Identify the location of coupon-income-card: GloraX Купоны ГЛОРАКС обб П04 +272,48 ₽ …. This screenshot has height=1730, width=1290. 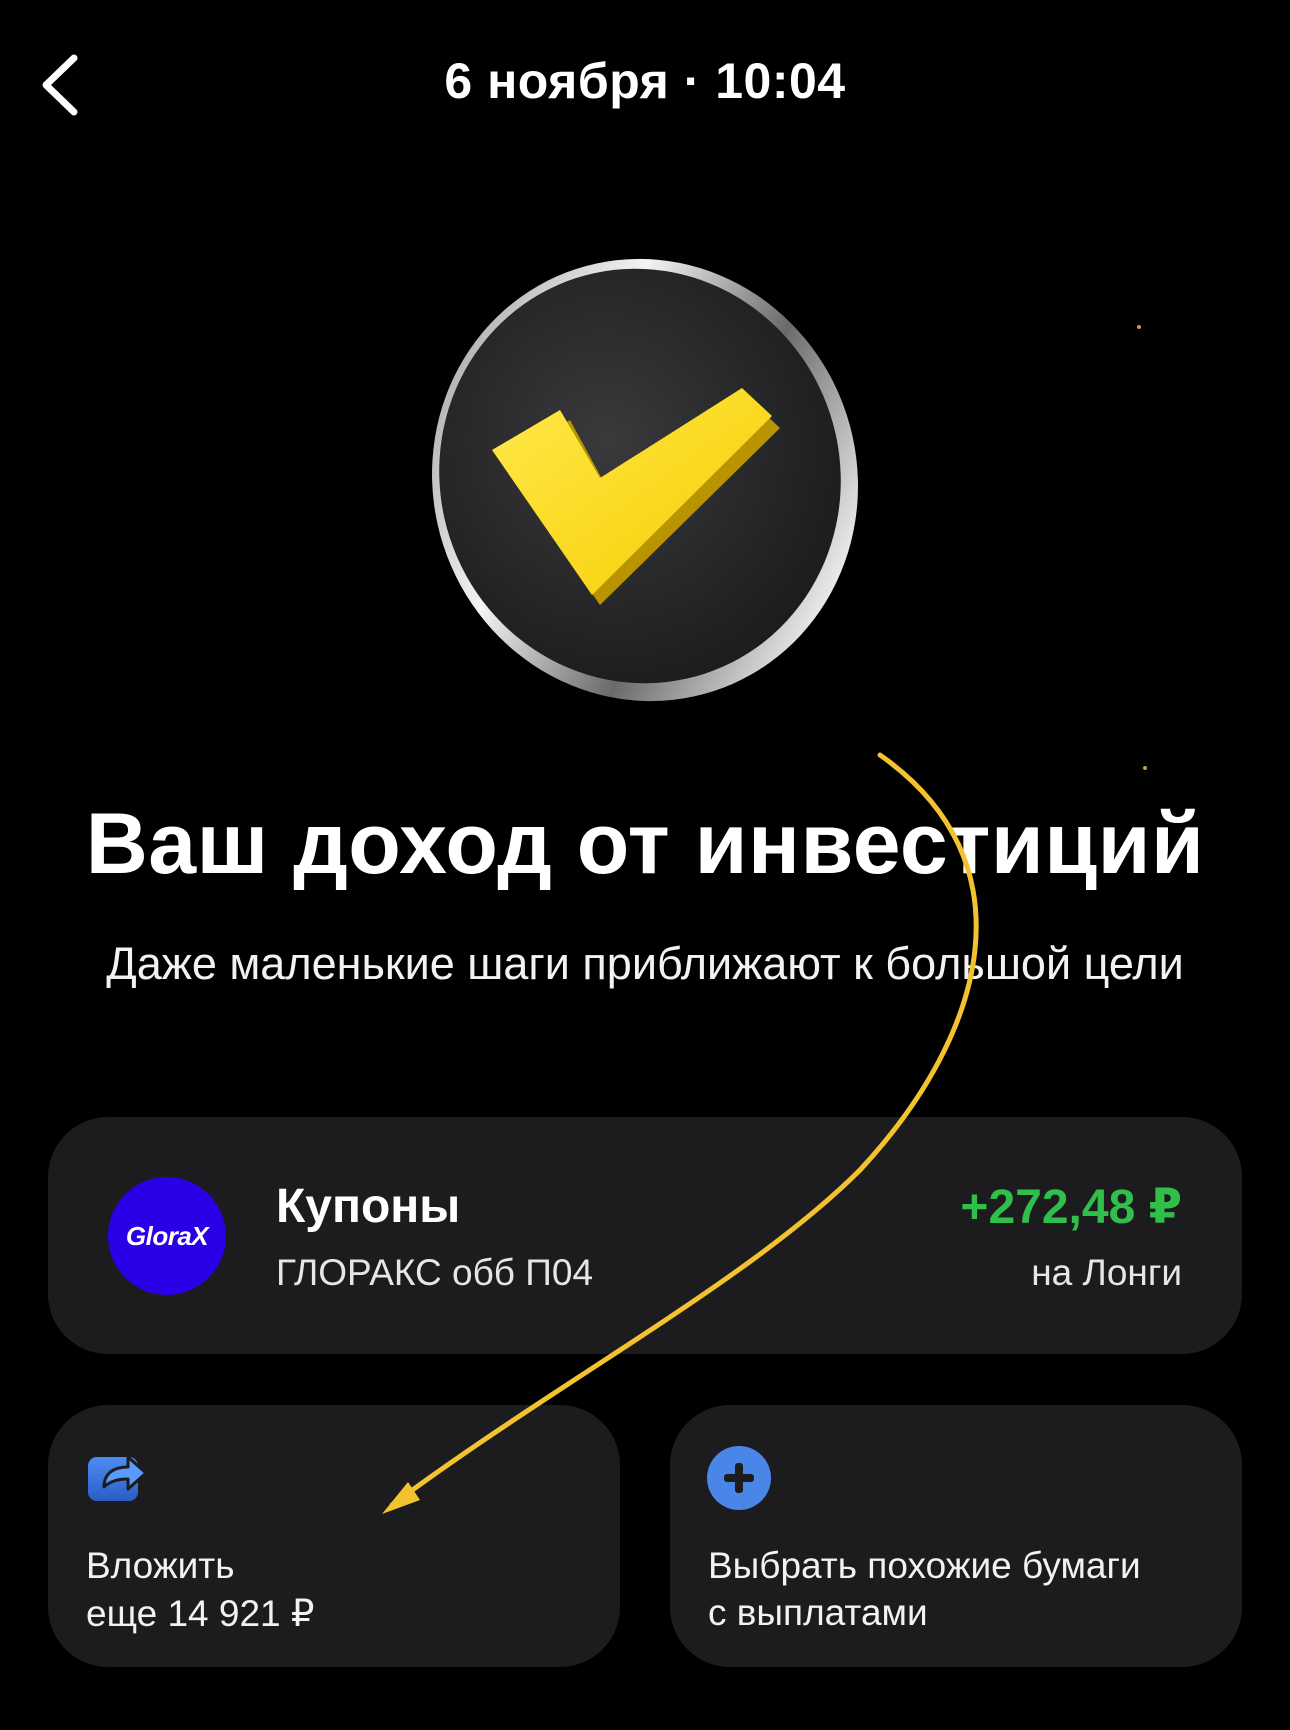
(645, 1235).